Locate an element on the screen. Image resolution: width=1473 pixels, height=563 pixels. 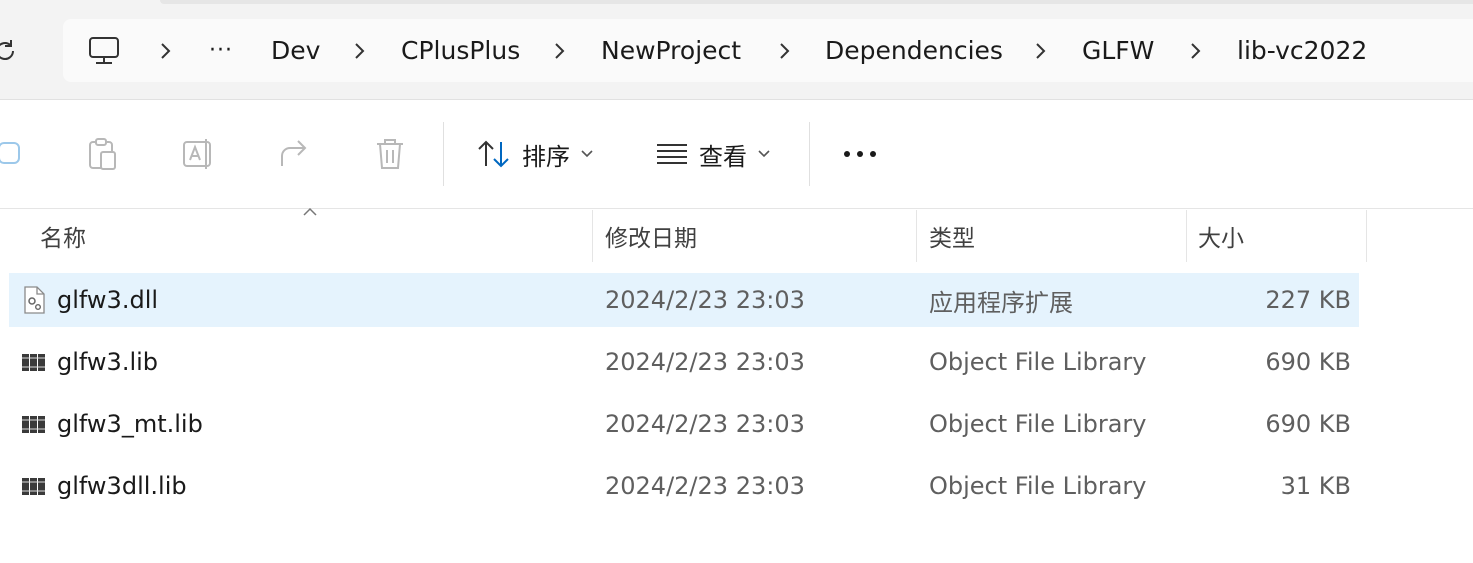
column-header-size: 大小 is located at coordinates (1221, 236).